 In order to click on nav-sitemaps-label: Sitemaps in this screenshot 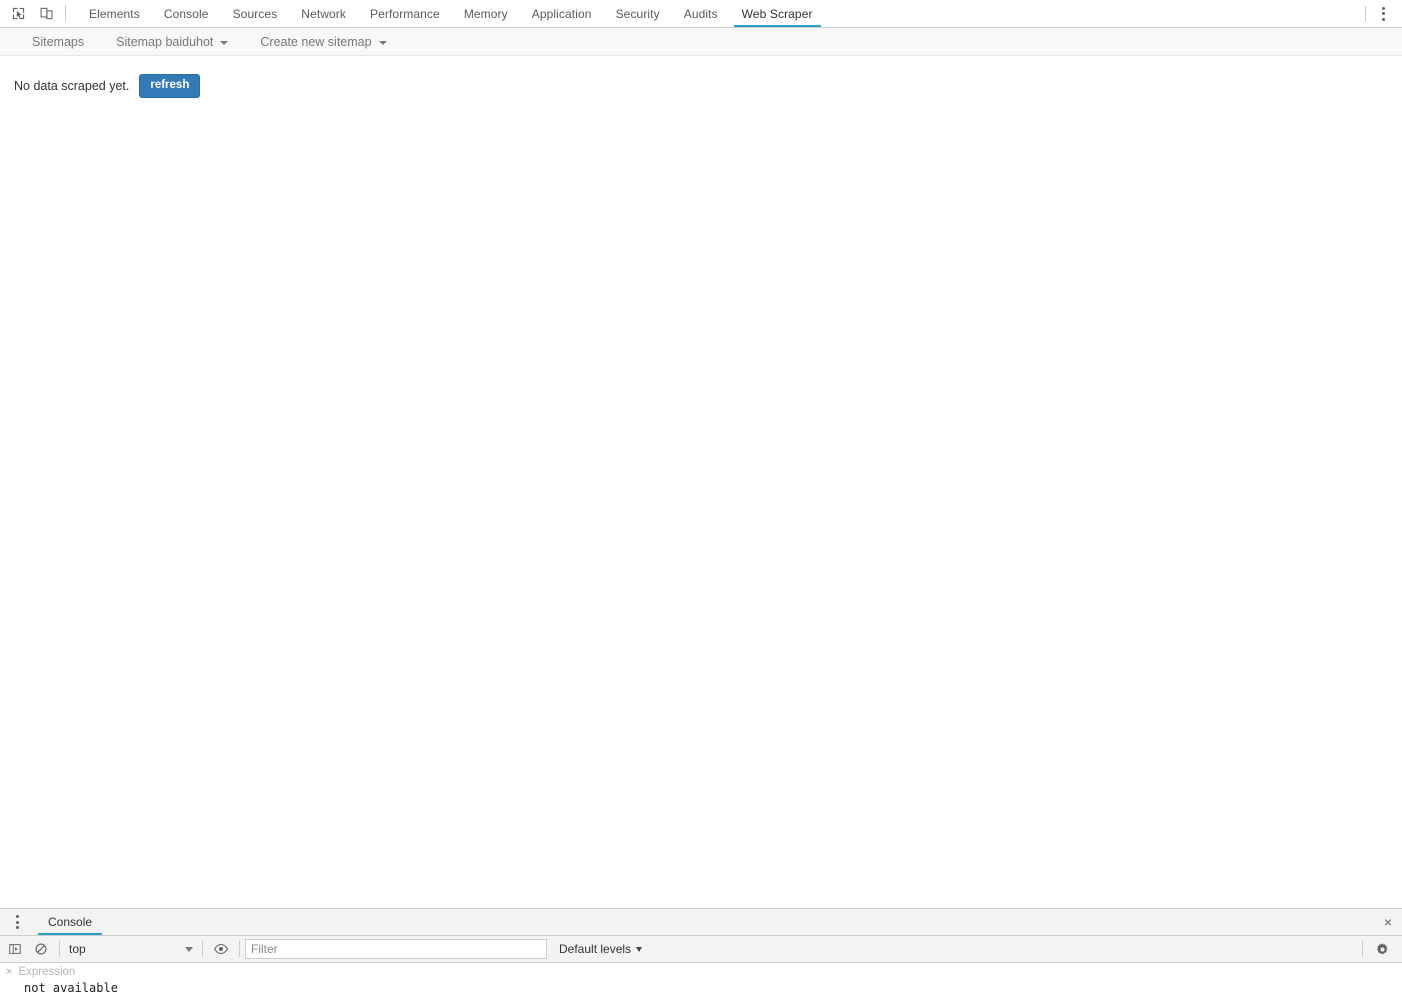, I will do `click(58, 41)`.